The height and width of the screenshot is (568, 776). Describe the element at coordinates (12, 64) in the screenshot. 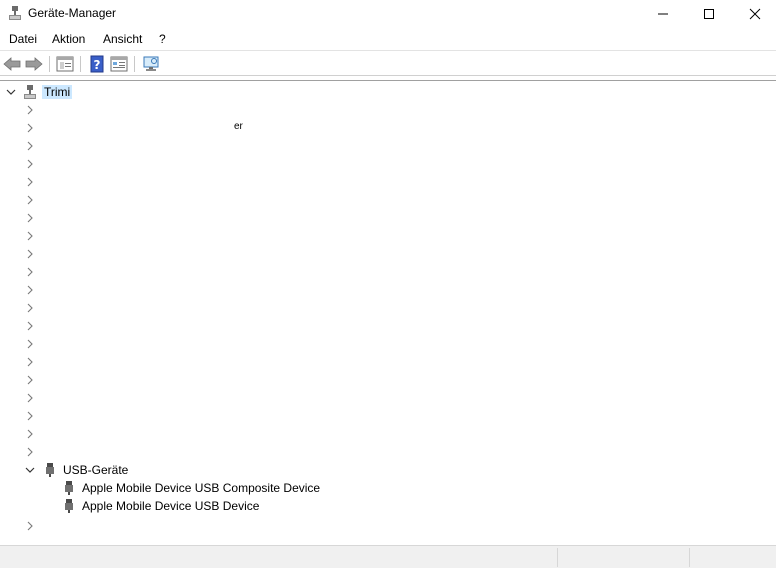

I see `back-arrow-icon` at that location.